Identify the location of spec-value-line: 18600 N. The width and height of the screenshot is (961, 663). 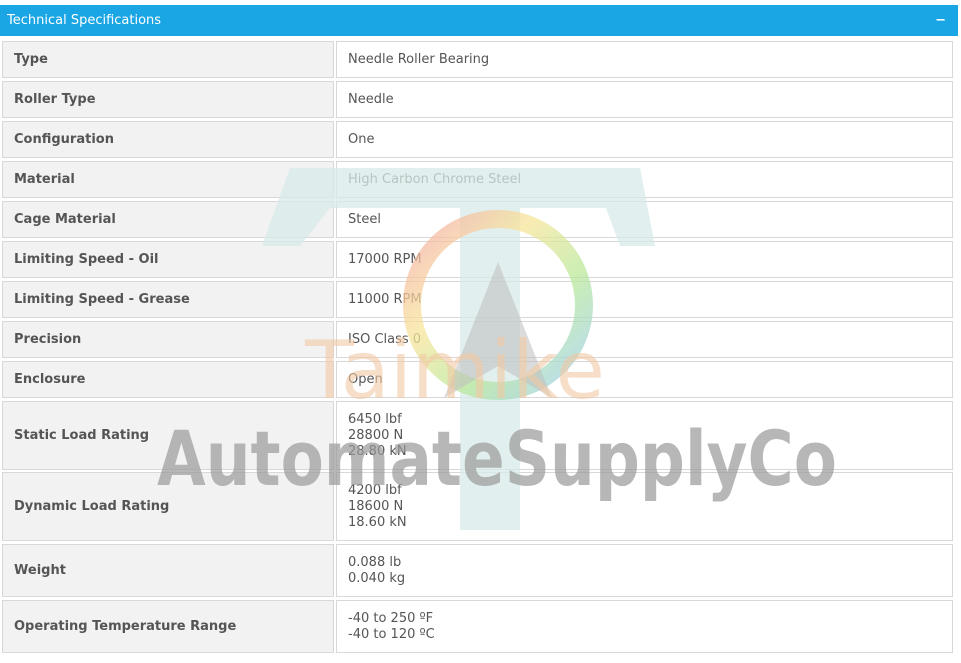
(376, 506).